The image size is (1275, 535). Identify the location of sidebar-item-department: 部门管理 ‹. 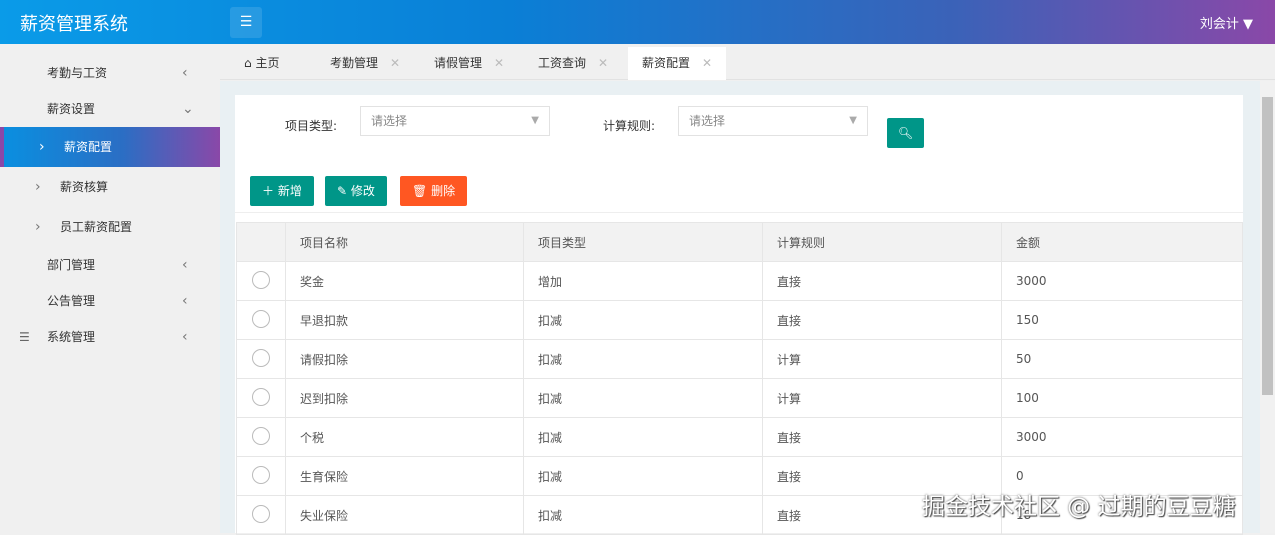
(110, 265).